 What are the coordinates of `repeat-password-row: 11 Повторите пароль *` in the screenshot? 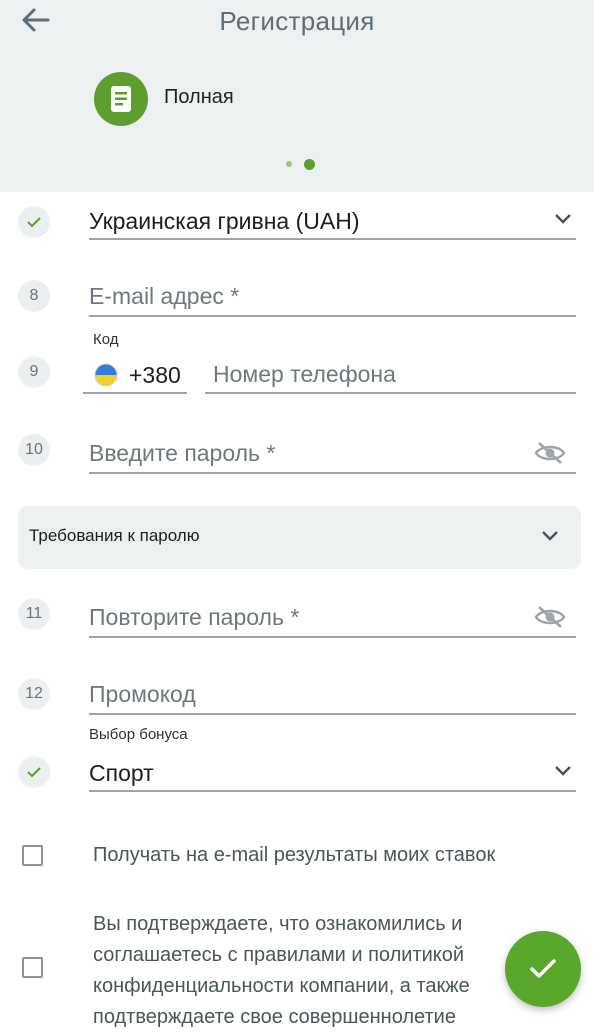 It's located at (297, 618).